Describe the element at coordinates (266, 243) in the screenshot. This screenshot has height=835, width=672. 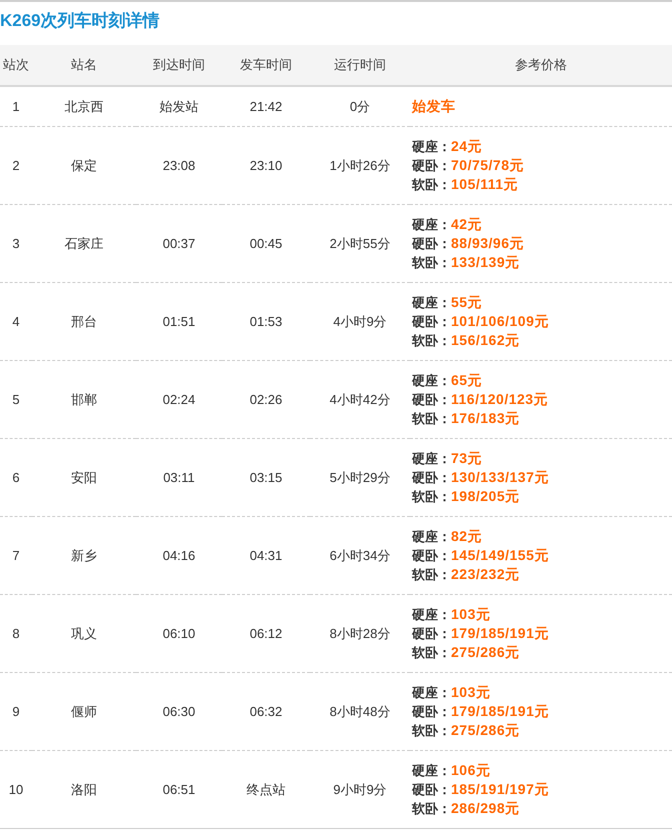
I see `table-cell: 00:45` at that location.